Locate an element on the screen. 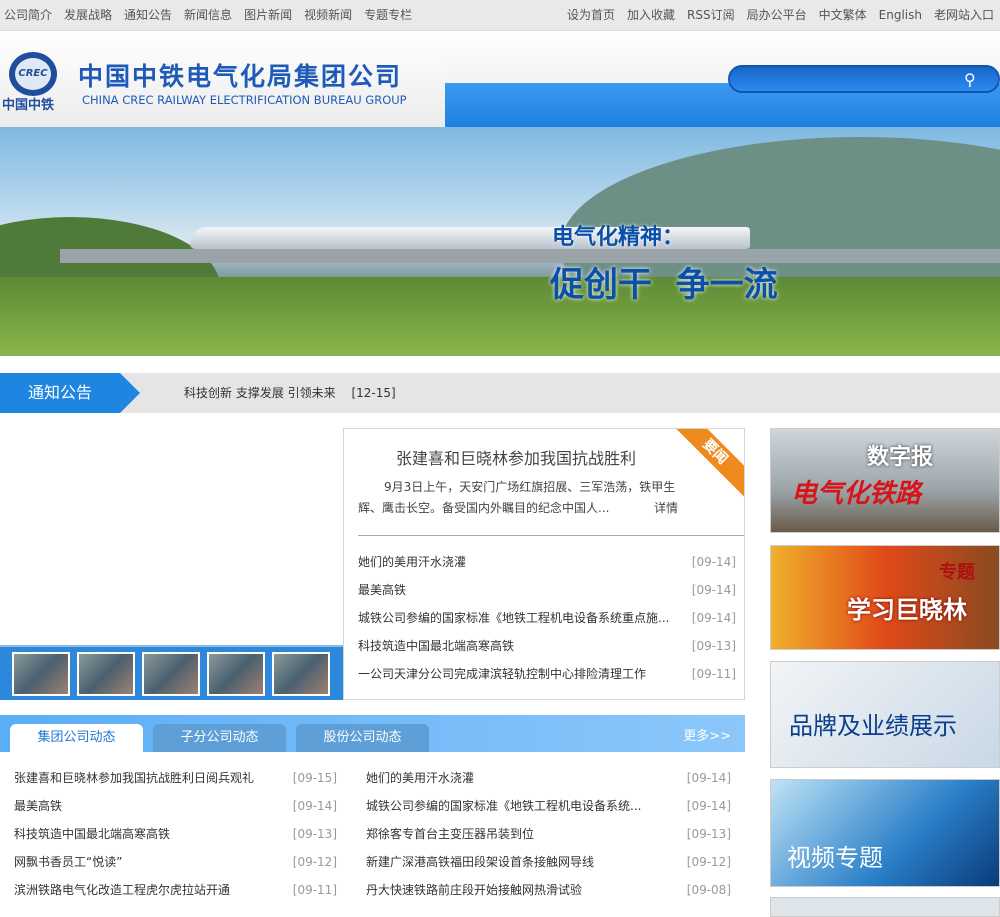  news-title: 郑徐客专首台主变压器吊装到位 is located at coordinates (450, 834).